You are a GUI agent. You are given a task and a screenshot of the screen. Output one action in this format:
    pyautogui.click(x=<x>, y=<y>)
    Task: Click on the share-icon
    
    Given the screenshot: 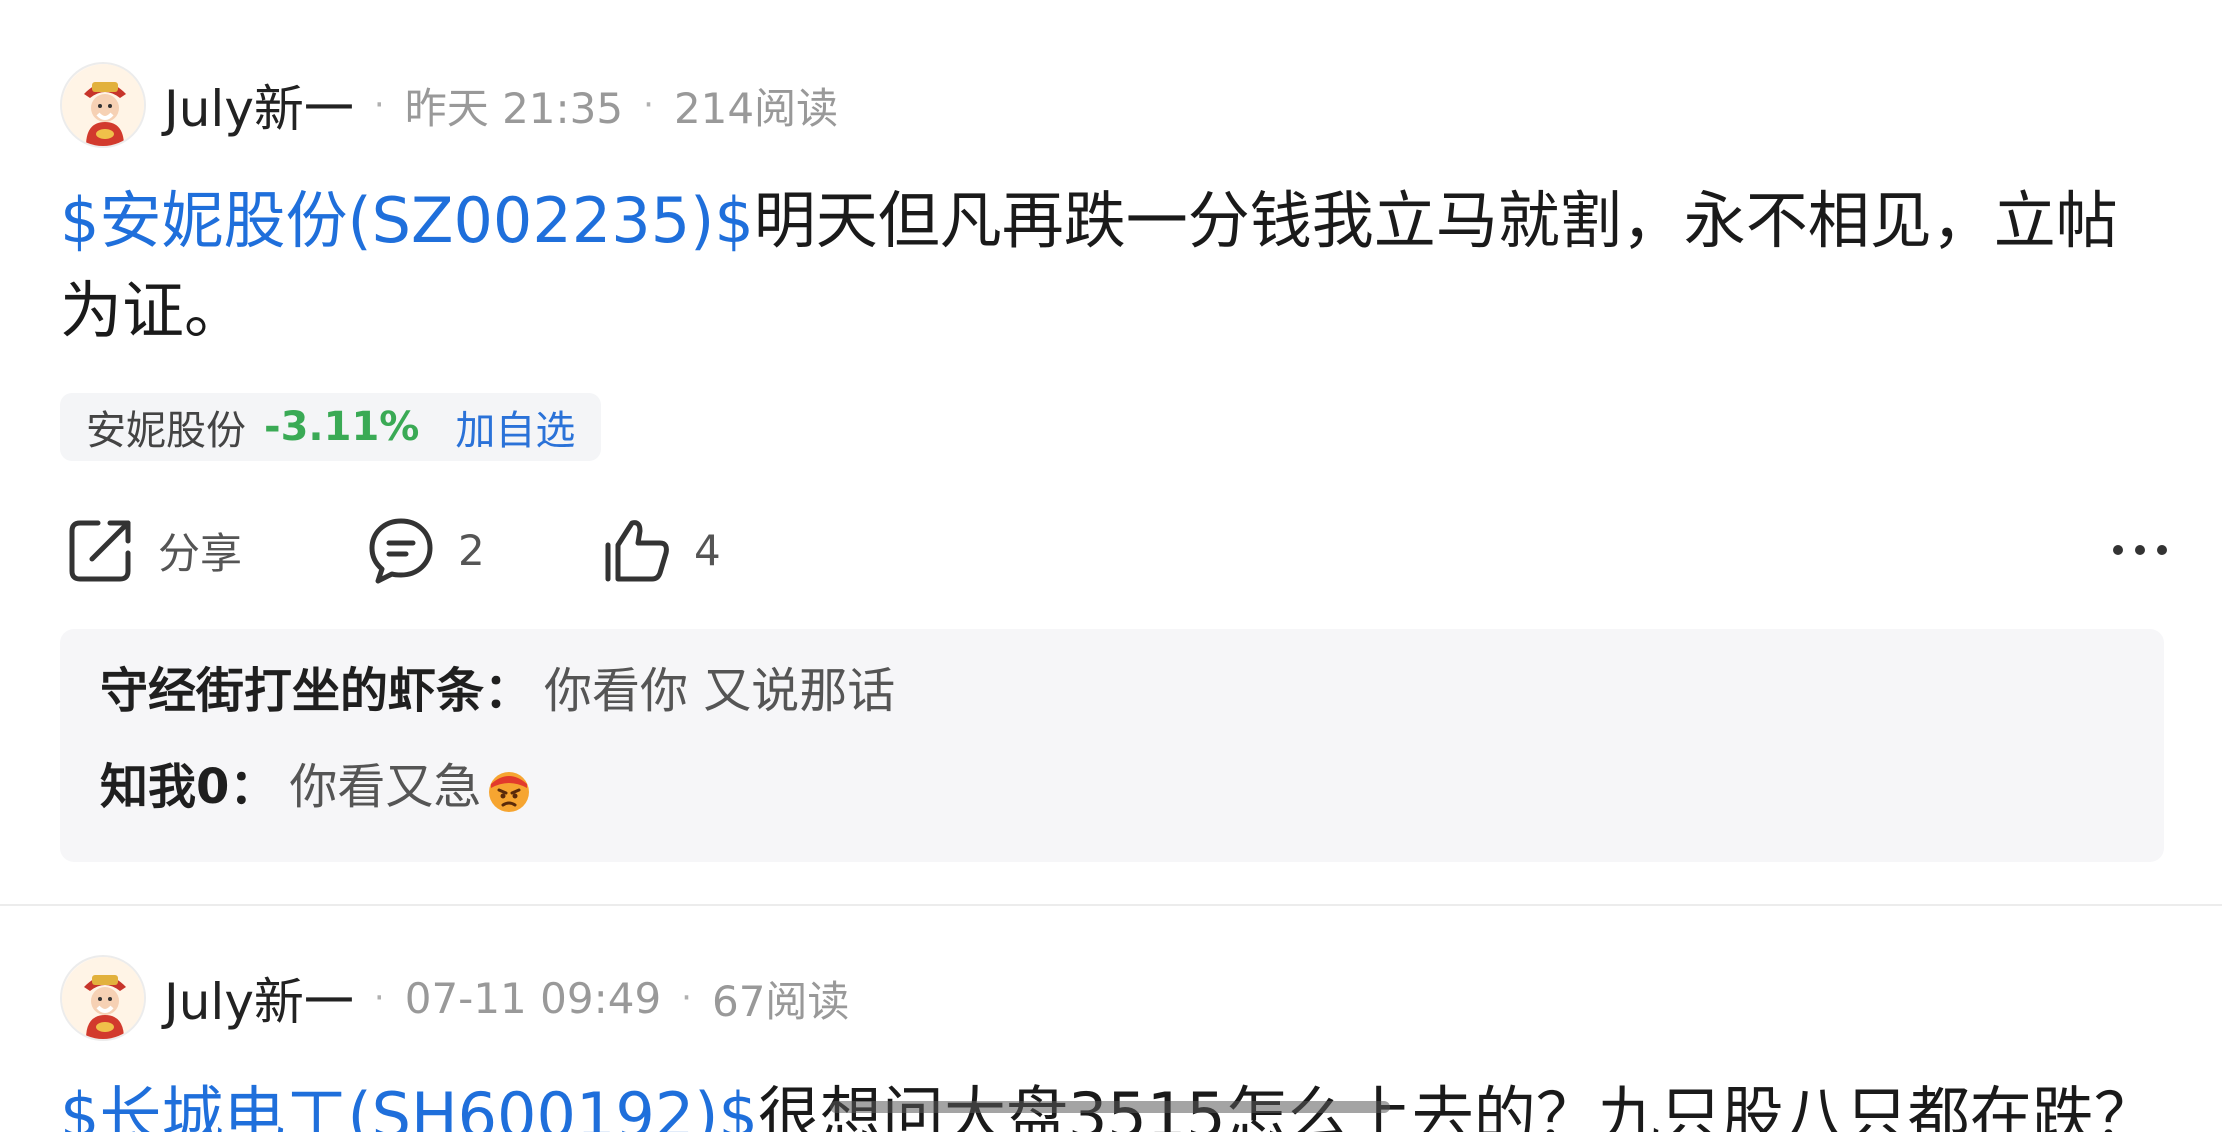 What is the action you would take?
    pyautogui.click(x=100, y=551)
    